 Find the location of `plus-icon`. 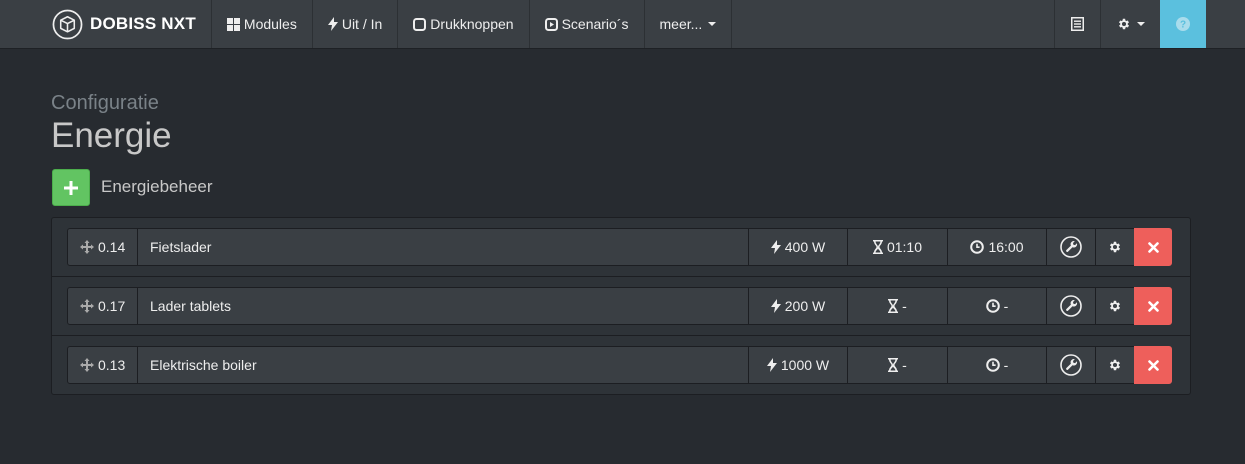

plus-icon is located at coordinates (71, 187).